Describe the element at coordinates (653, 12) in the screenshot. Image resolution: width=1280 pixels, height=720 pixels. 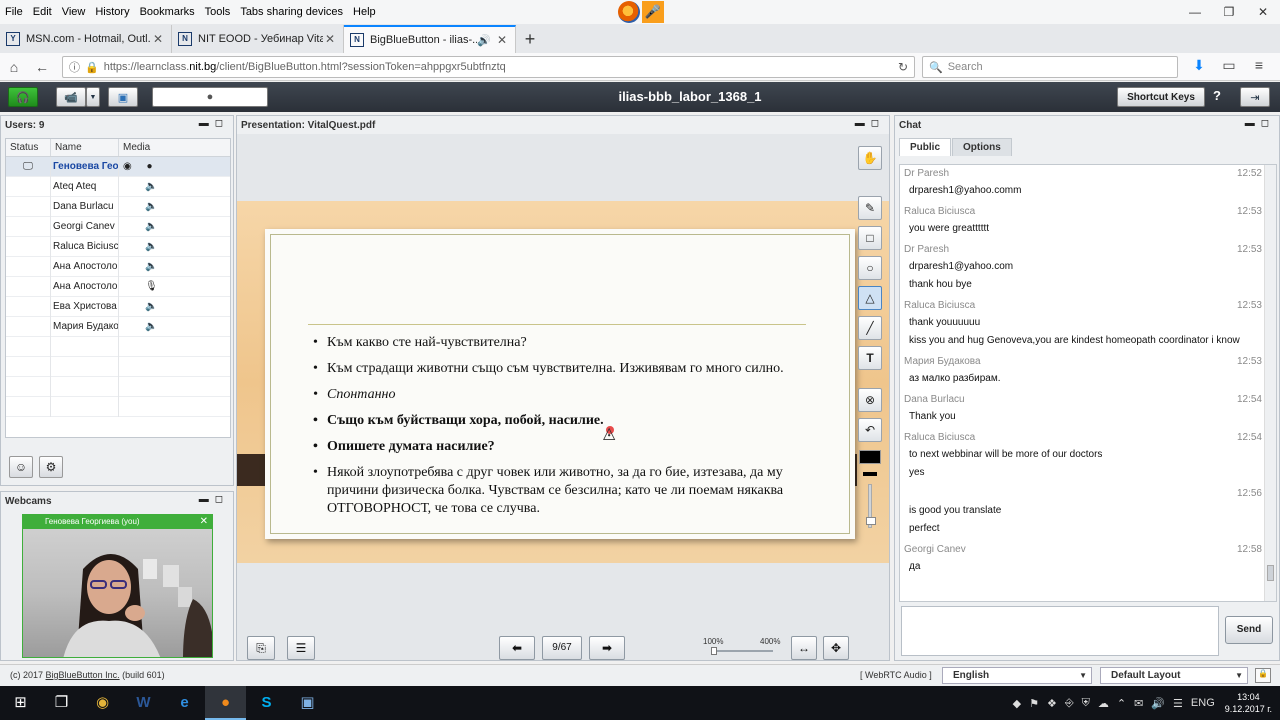
I see `microphone-sharing-icon: 🎤` at that location.